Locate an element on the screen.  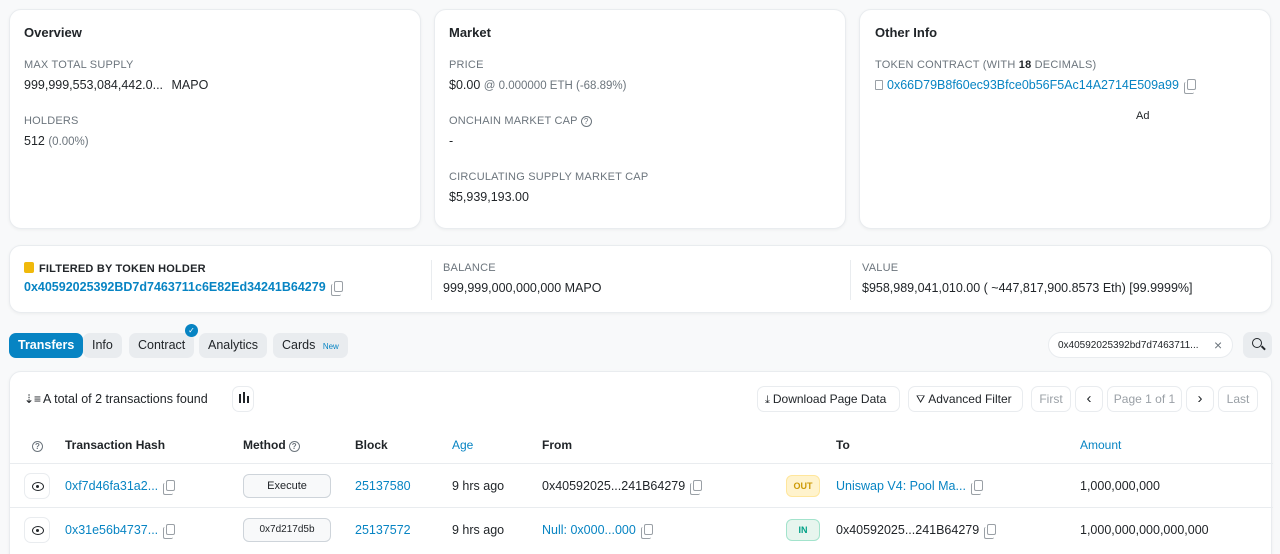
col-amount: Amount is located at coordinates (1100, 445).